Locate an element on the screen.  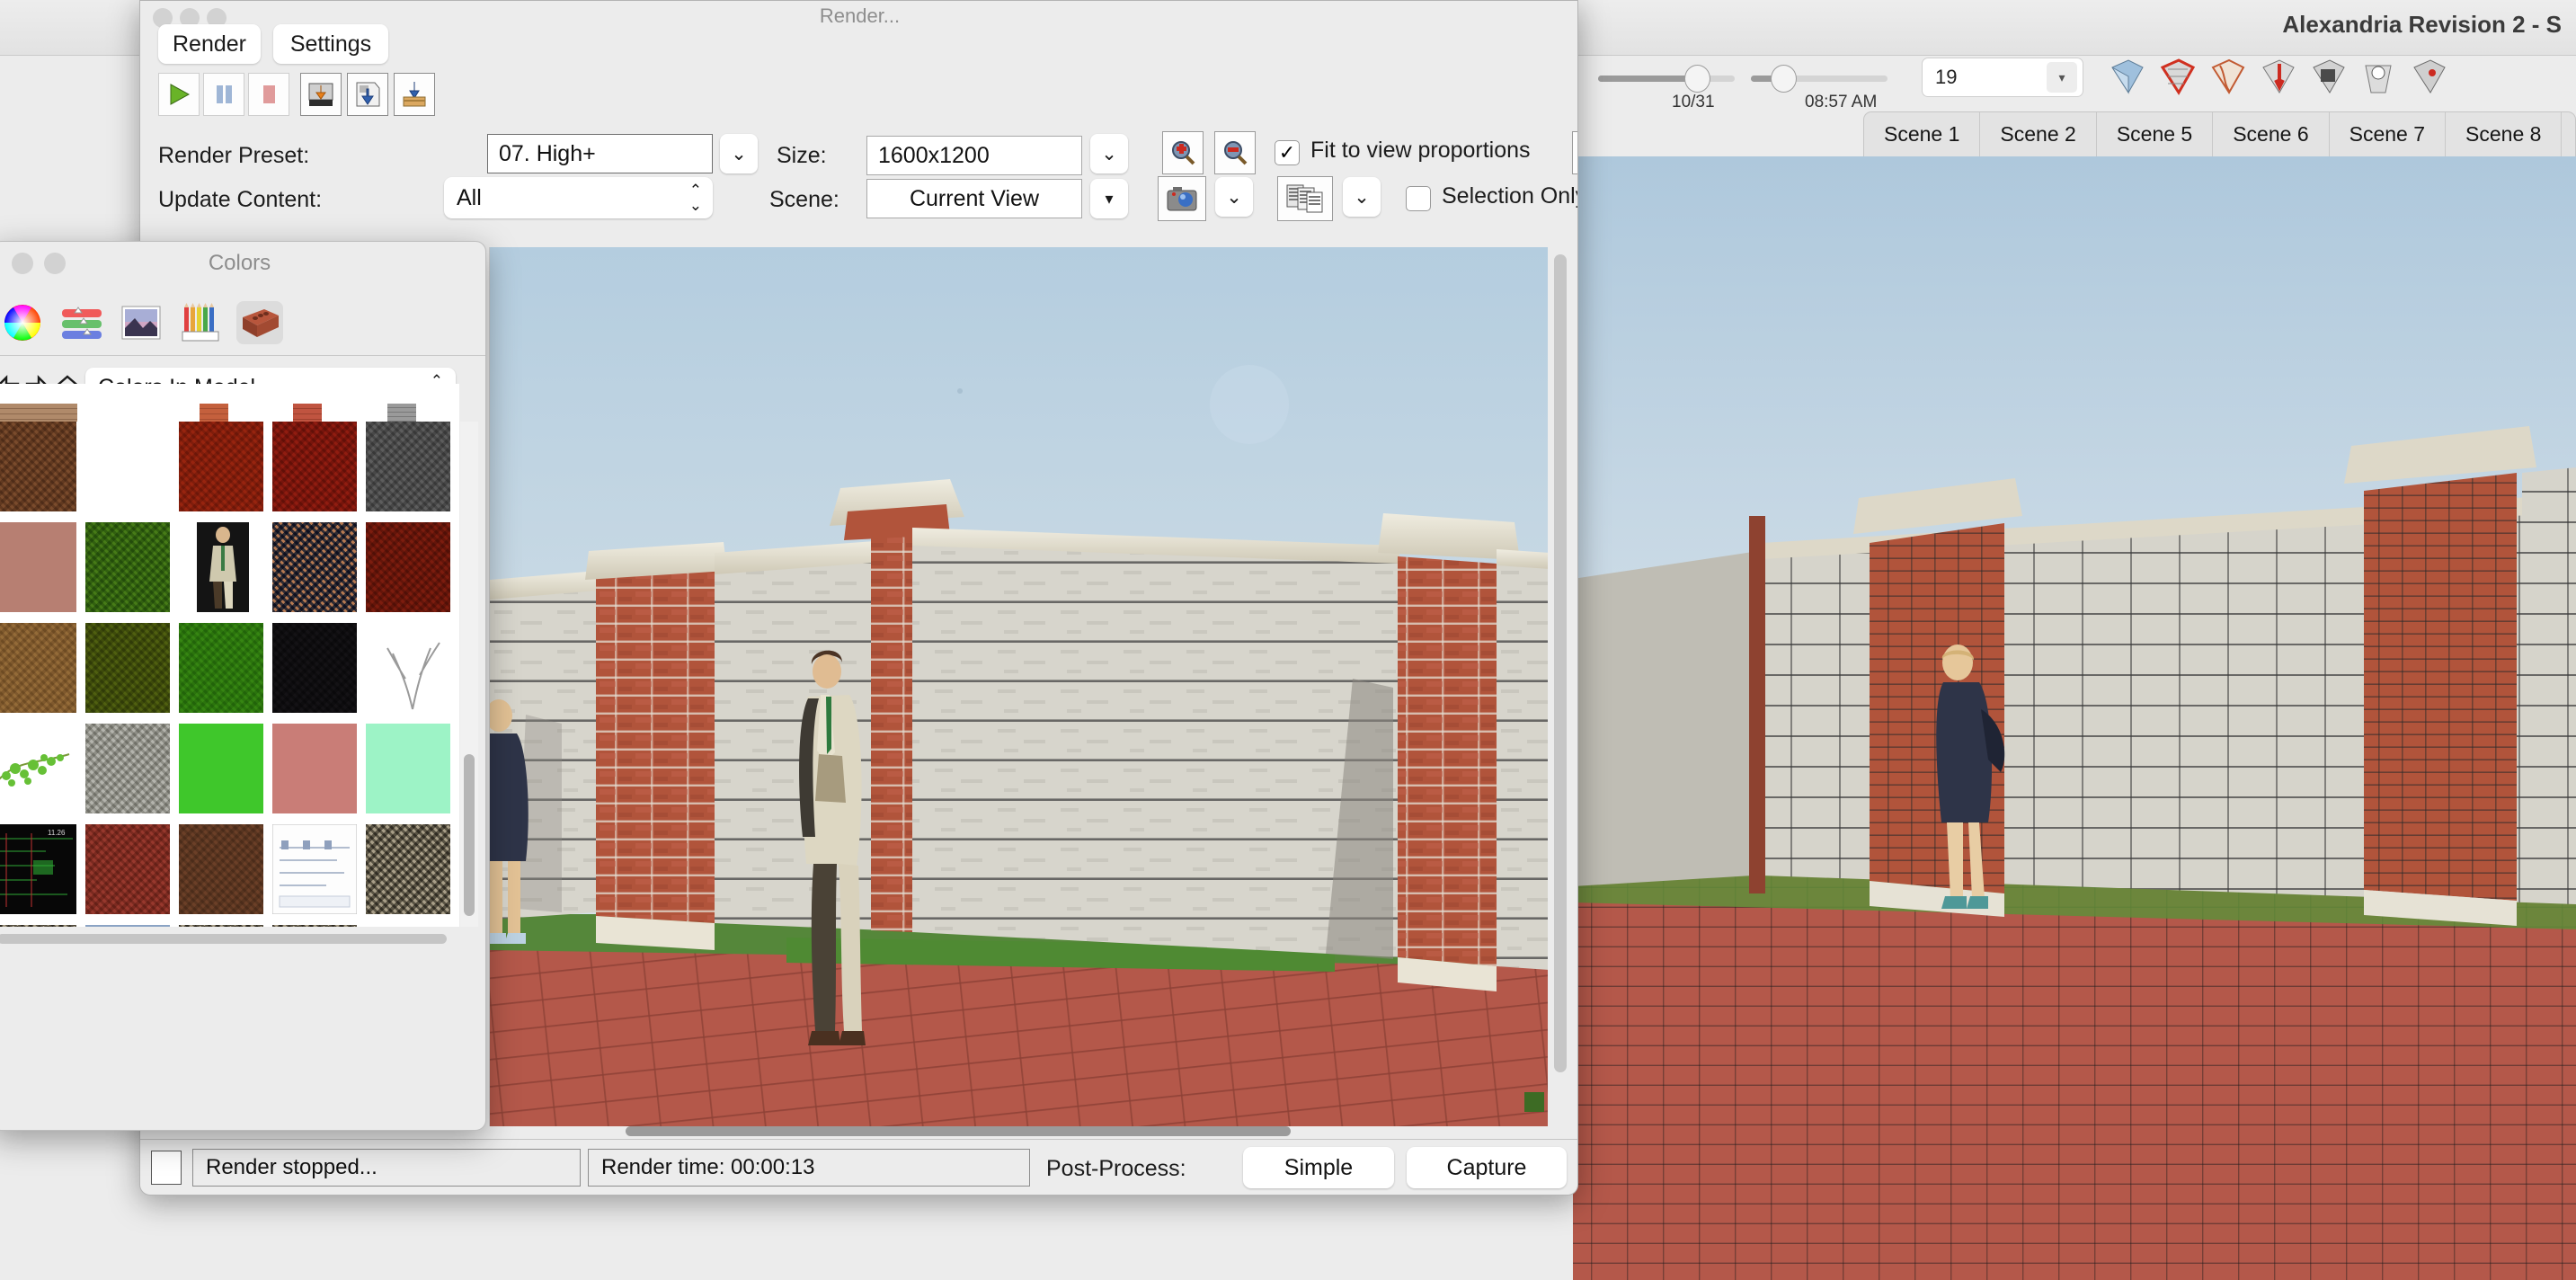
time-slider-knob is located at coordinates (1784, 79).